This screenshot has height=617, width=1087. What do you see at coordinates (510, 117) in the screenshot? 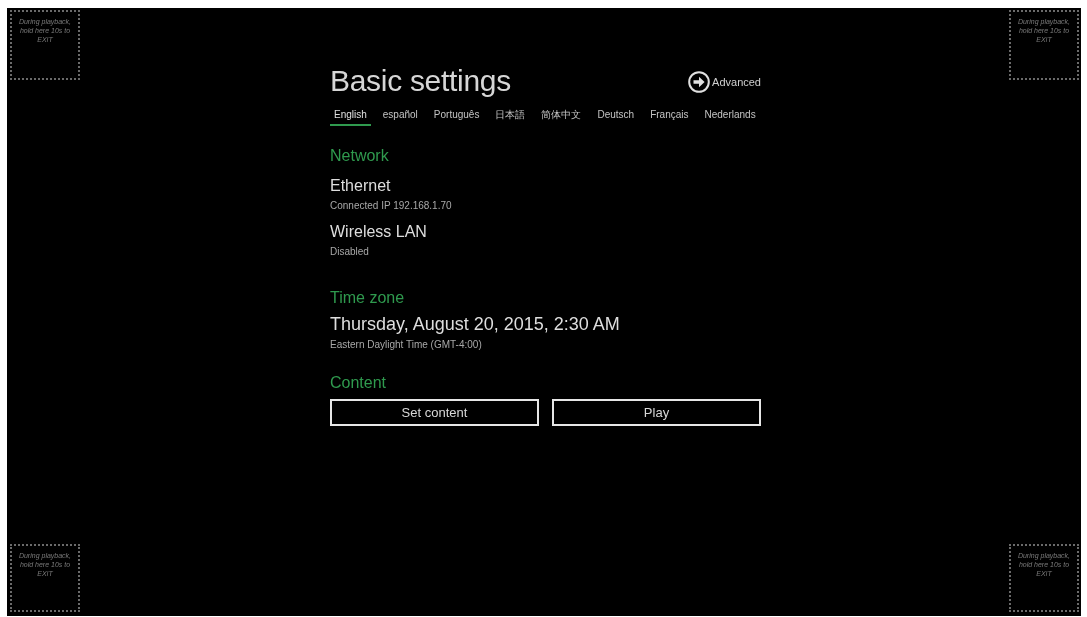
I see `language-tab: 日本語` at bounding box center [510, 117].